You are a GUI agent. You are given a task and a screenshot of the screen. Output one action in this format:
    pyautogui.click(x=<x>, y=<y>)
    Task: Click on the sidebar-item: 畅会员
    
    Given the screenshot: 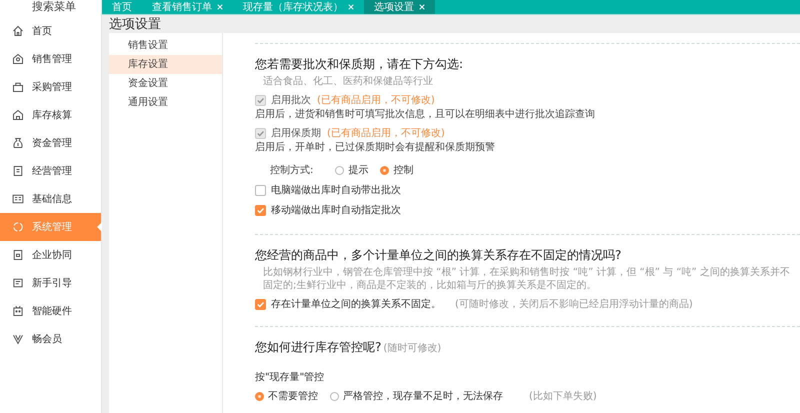 What is the action you would take?
    pyautogui.click(x=50, y=339)
    